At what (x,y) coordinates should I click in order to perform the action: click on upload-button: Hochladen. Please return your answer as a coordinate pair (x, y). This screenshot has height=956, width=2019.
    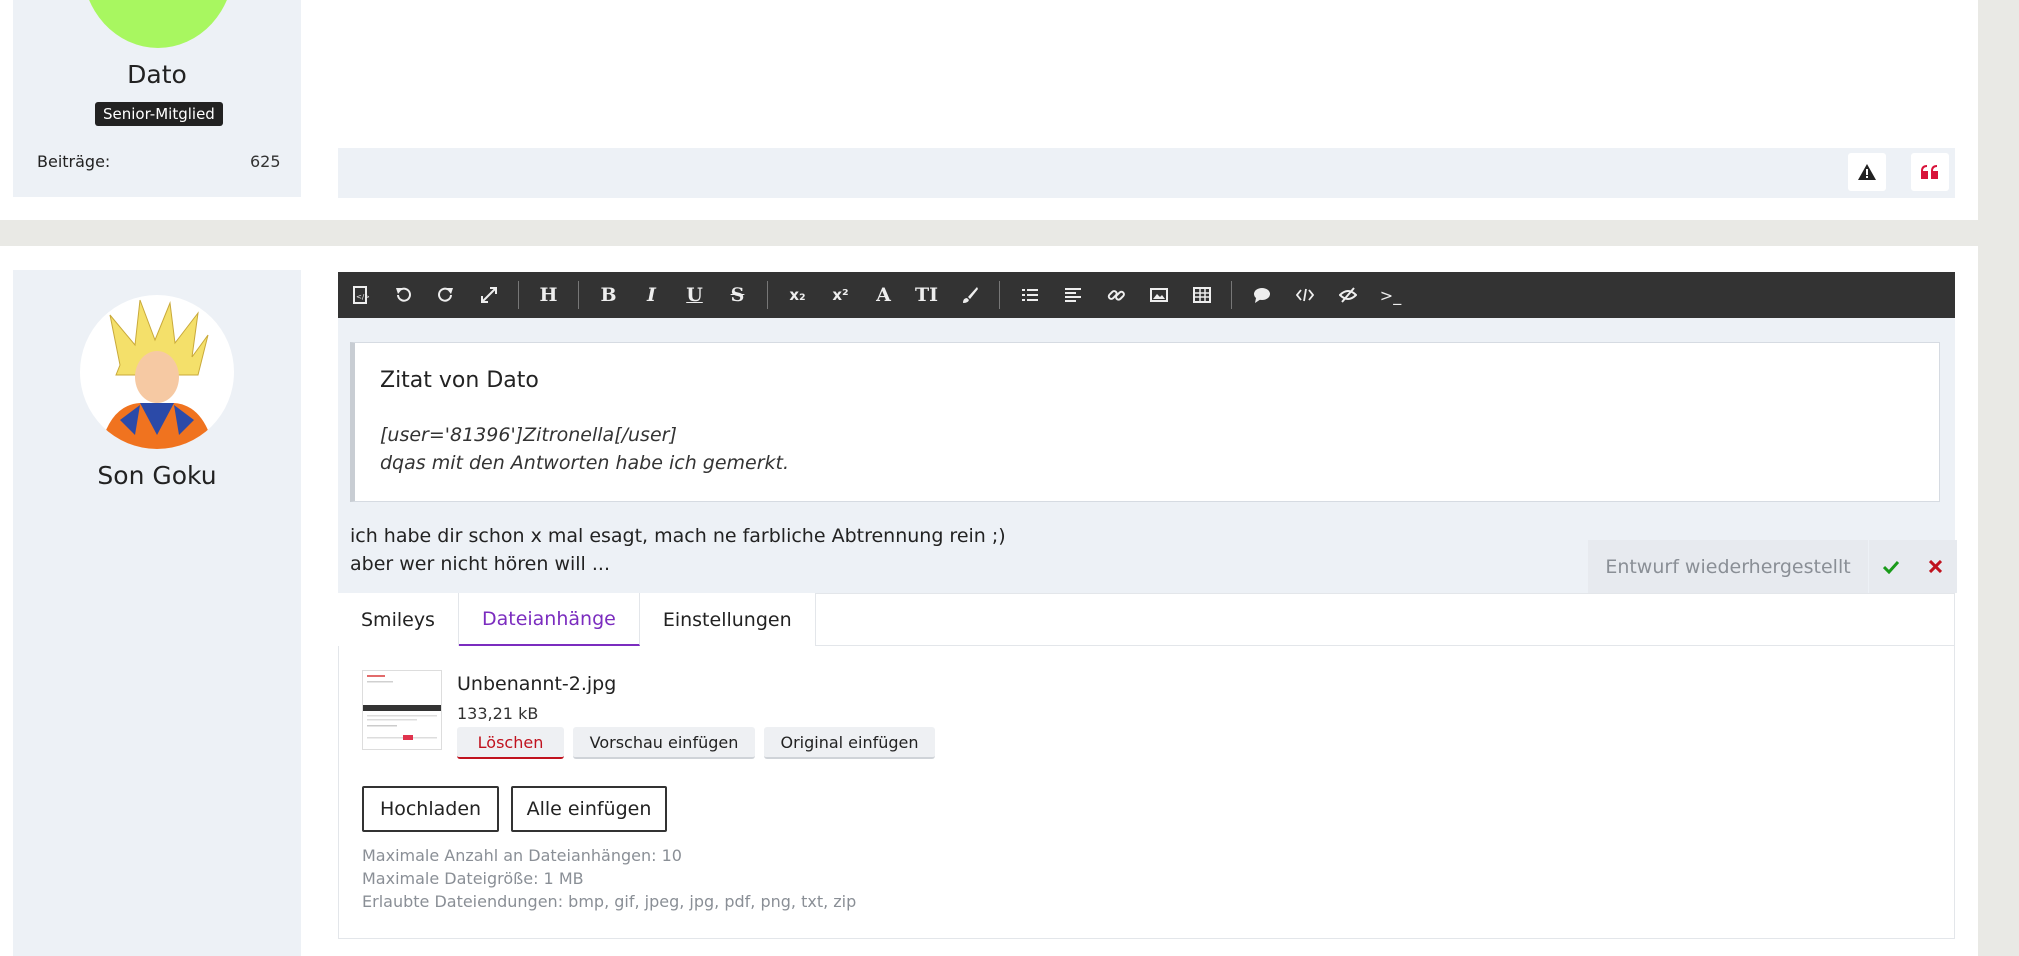
    Looking at the image, I should click on (430, 809).